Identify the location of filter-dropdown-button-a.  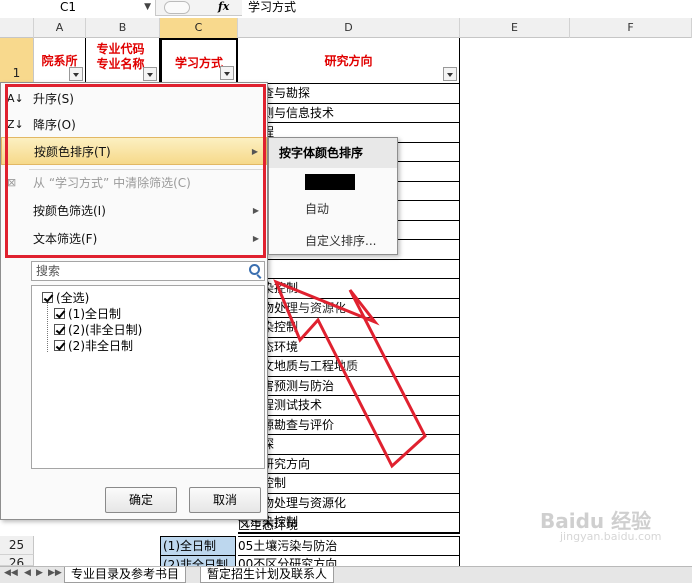
(76, 74).